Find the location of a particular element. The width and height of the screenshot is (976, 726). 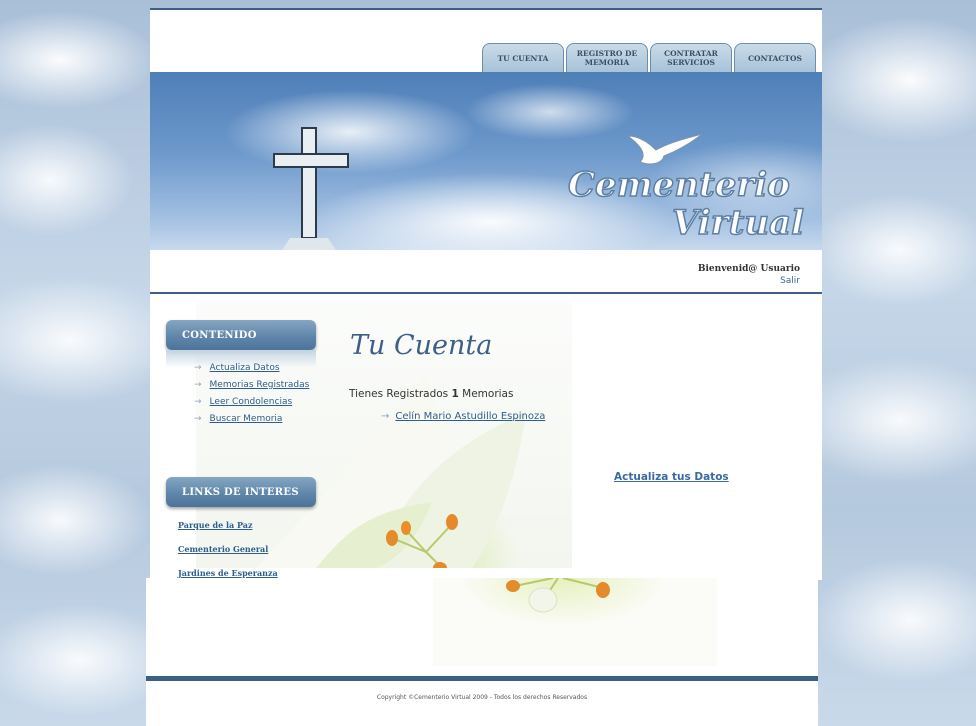

menu-item-actualiza-datos: → Actualiza Datos is located at coordinates (251, 368).